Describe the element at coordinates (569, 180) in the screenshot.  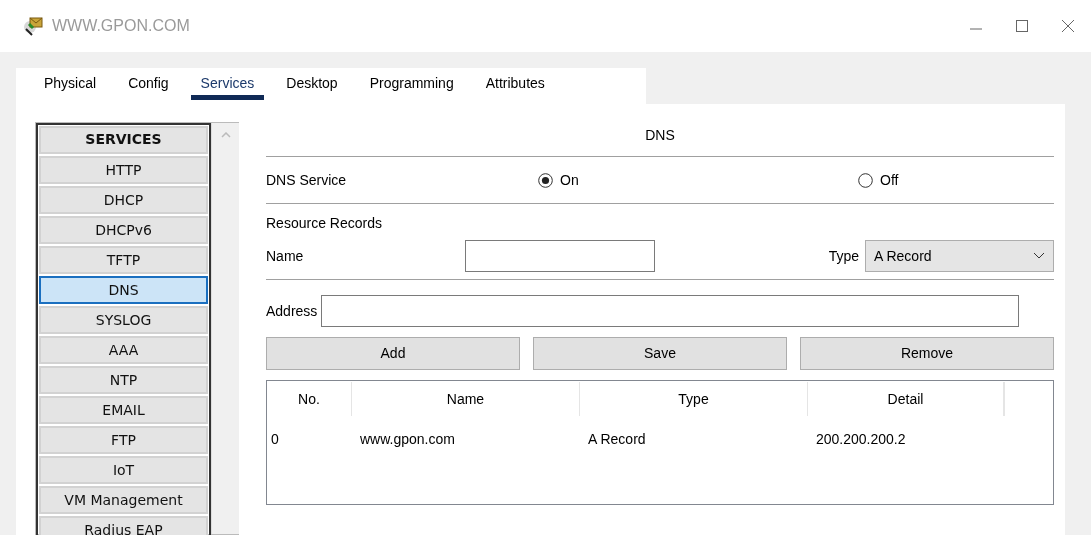
I see `option-label: On` at that location.